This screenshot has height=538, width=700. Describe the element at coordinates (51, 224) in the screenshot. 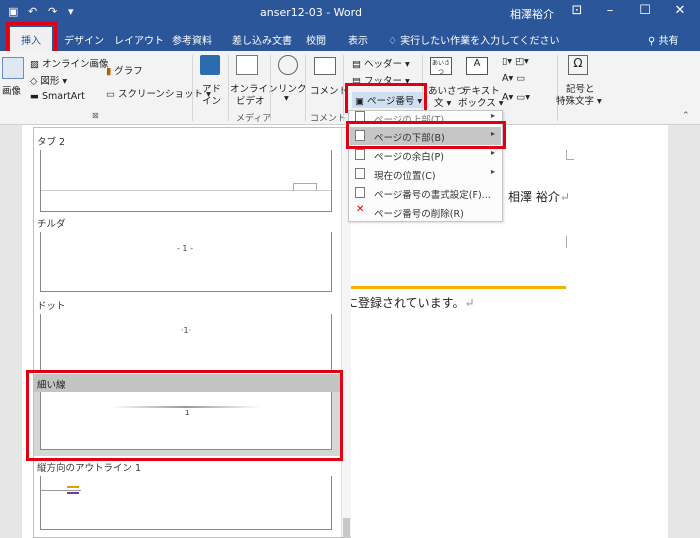

I see `gallery-item-title: チルダ` at that location.